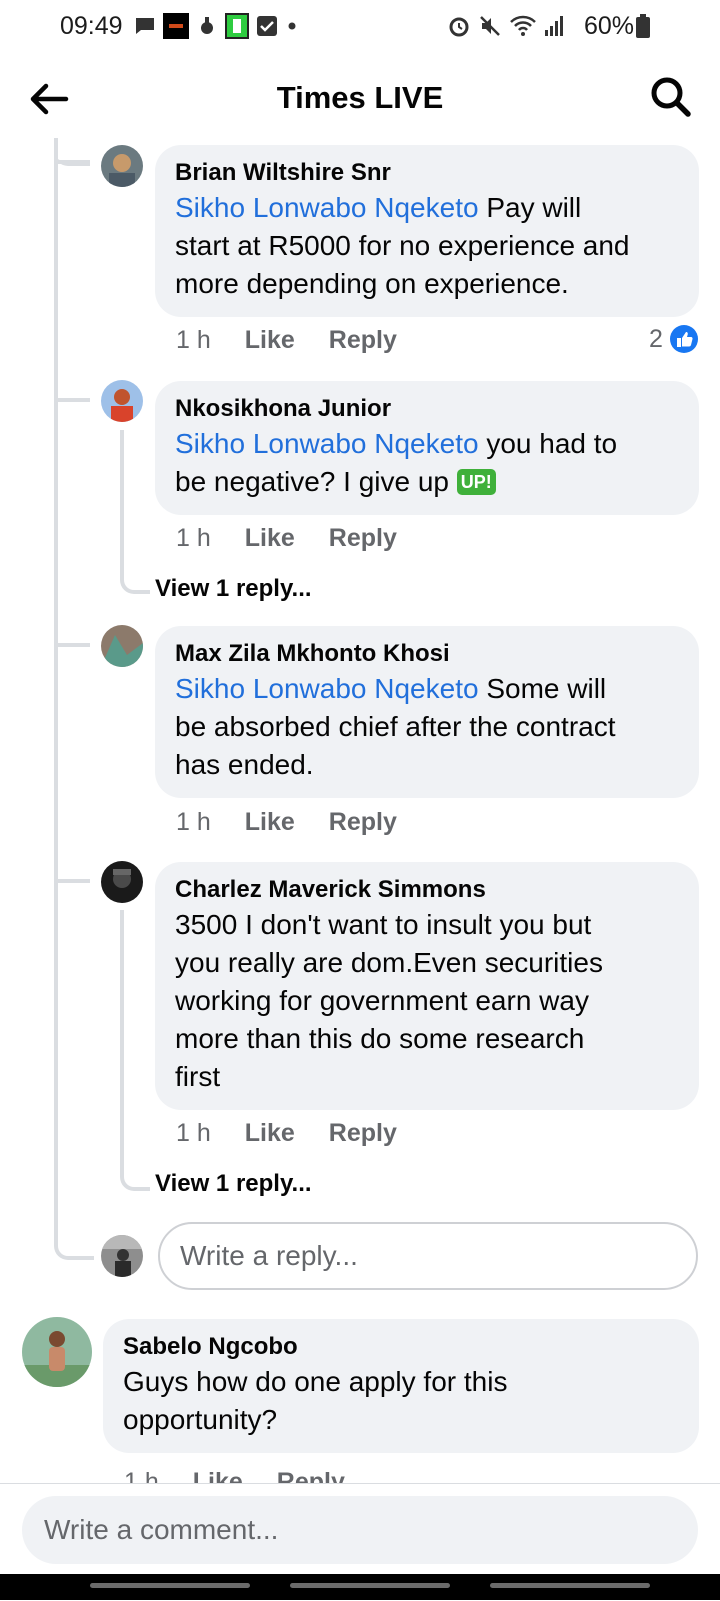  I want to click on comment-text: start at R5000 for no experience and, so click(402, 245).